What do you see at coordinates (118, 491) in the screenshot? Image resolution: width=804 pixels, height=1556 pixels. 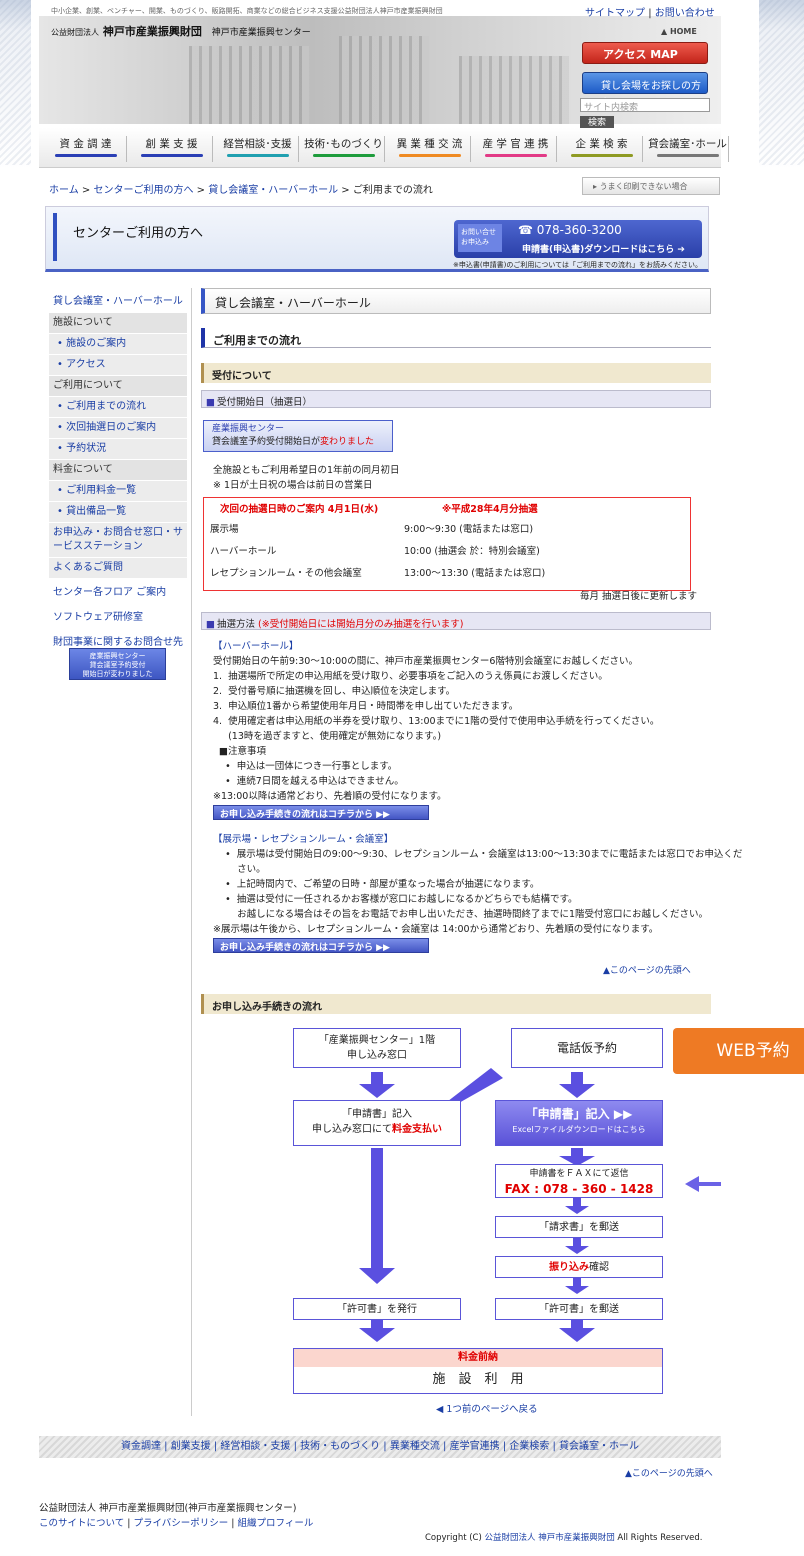 I see `sidebar-item-9: • ご利用料金一覧` at bounding box center [118, 491].